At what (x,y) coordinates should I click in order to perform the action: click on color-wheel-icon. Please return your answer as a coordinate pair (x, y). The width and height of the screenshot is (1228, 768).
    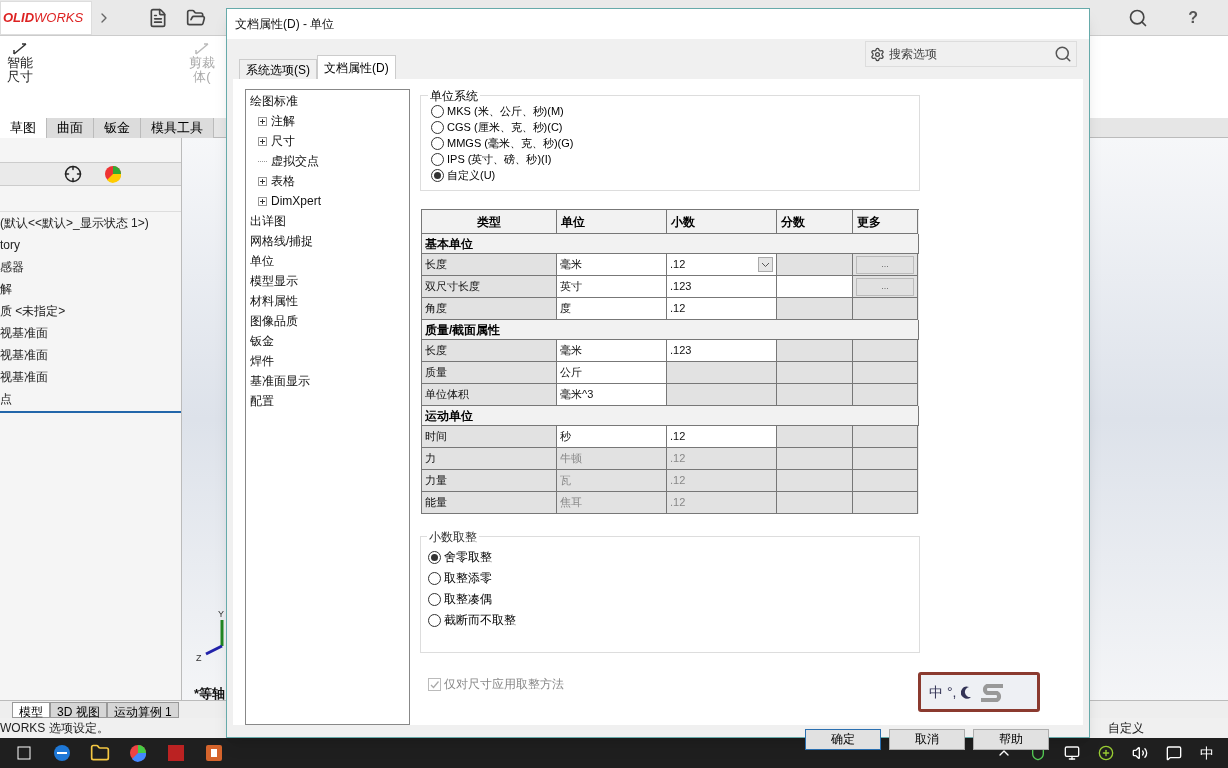
    Looking at the image, I should click on (138, 753).